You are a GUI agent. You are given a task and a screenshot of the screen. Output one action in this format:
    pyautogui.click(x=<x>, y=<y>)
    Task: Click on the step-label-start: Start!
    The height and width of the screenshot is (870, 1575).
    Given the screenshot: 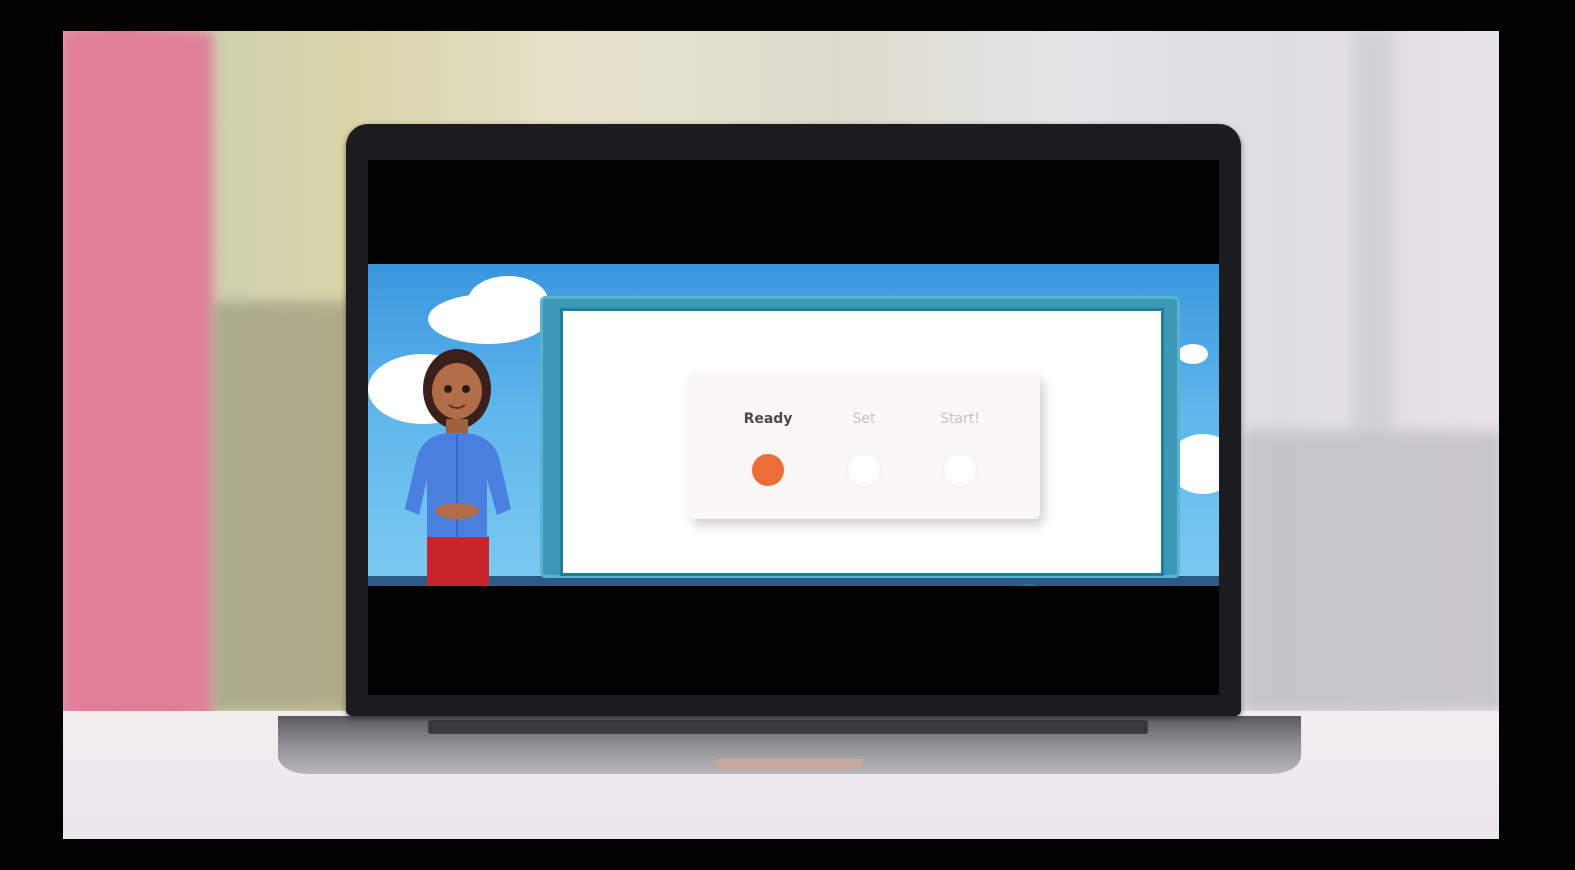 What is the action you would take?
    pyautogui.click(x=960, y=419)
    